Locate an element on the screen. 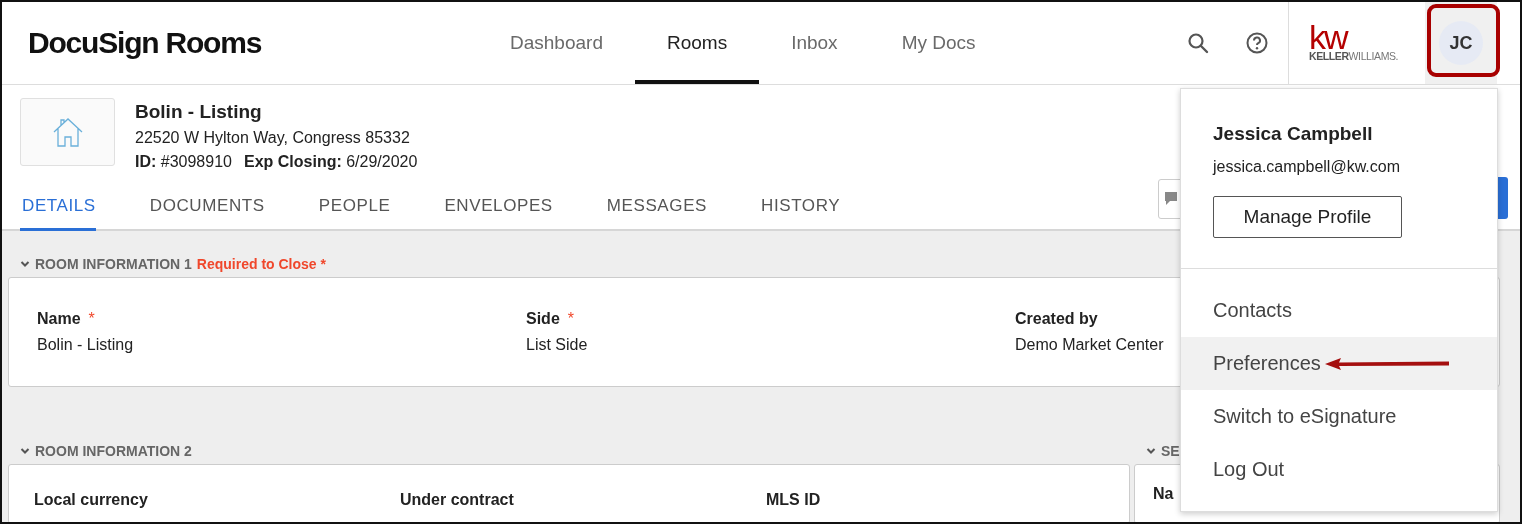 The width and height of the screenshot is (1522, 524). brand-name: KELLERWILLIAMS. is located at coordinates (1354, 56).